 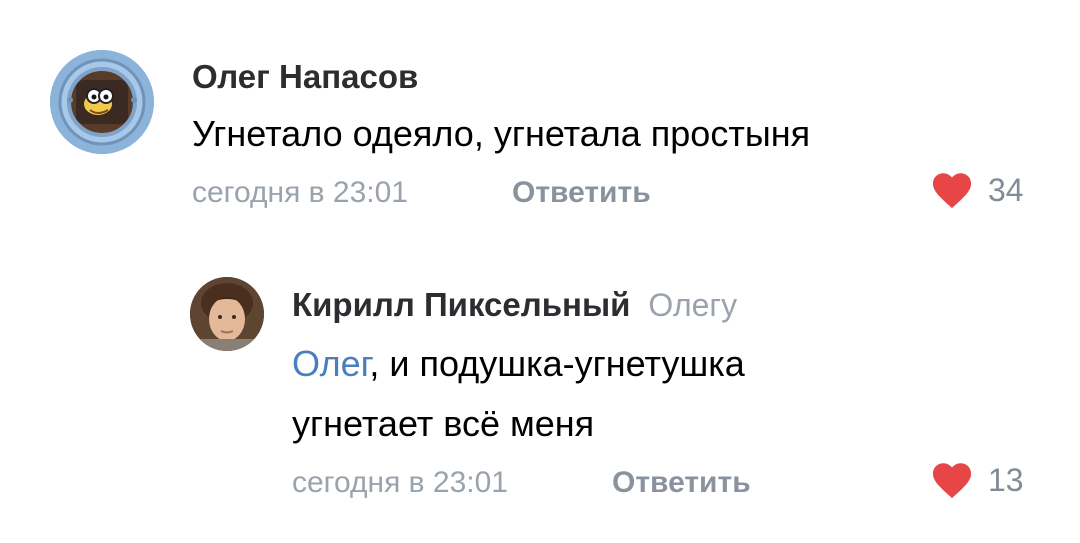 I want to click on comment-text-line2: угнетает всё меня, so click(x=443, y=423).